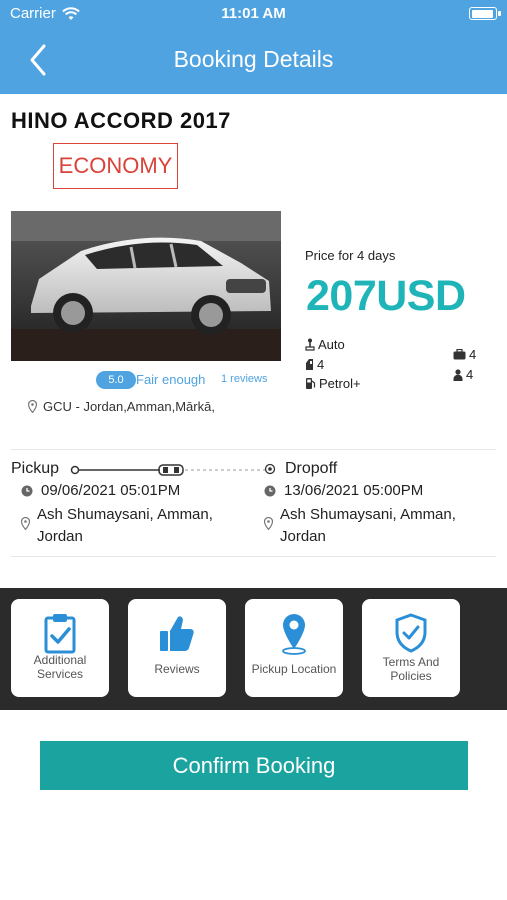 Image resolution: width=507 pixels, height=900 pixels. I want to click on top-bar: Carrier 11:01 AM Booking Details, so click(253, 47).